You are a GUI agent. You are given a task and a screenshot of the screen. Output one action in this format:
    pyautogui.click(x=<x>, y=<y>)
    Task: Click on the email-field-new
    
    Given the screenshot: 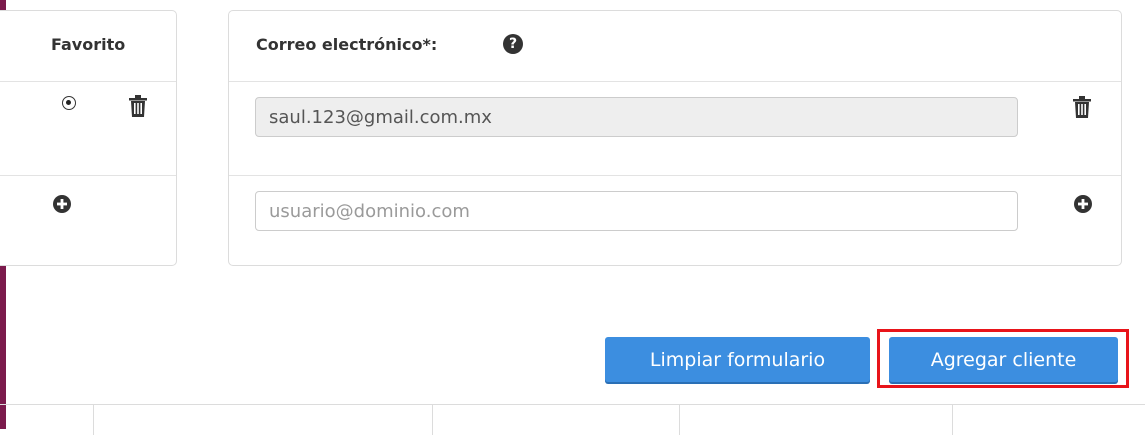 What is the action you would take?
    pyautogui.click(x=636, y=211)
    